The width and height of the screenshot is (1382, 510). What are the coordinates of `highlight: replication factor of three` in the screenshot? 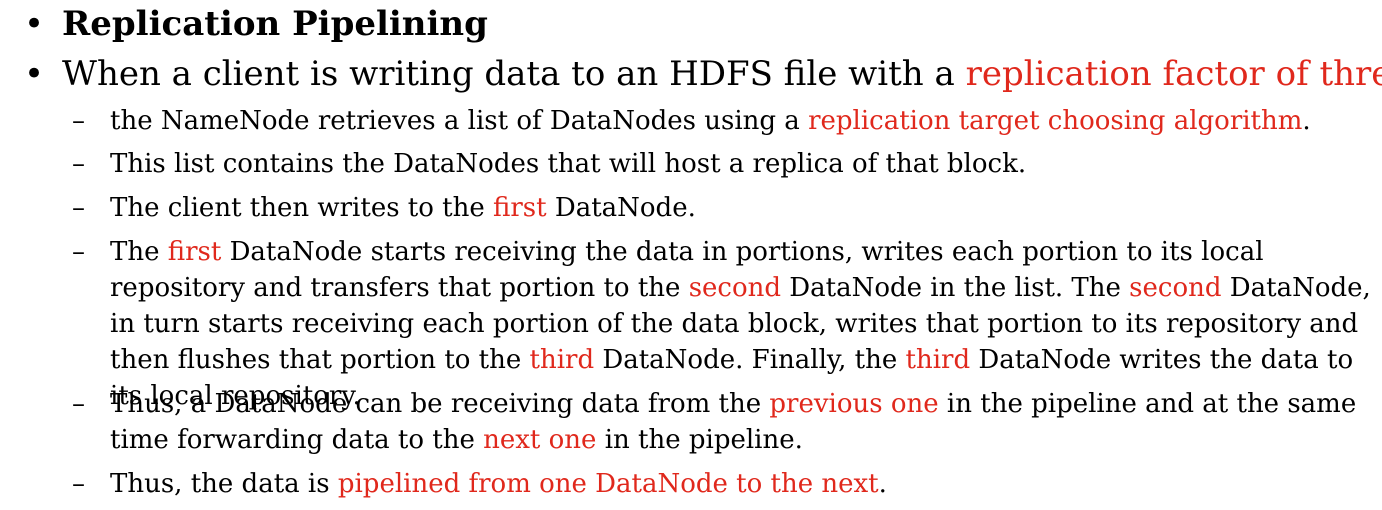 It's located at (1173, 74).